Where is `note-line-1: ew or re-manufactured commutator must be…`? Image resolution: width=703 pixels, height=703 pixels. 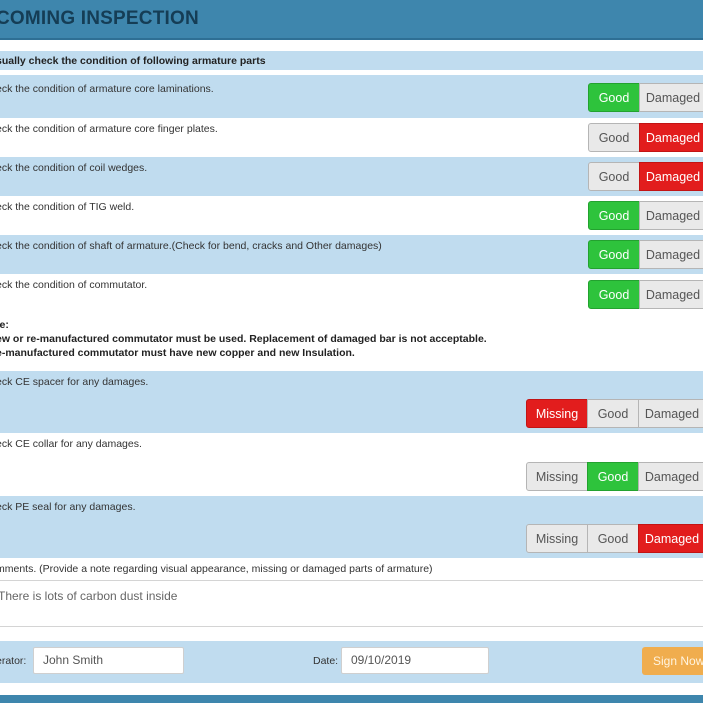 note-line-1: ew or re-manufactured commutator must be… is located at coordinates (243, 339).